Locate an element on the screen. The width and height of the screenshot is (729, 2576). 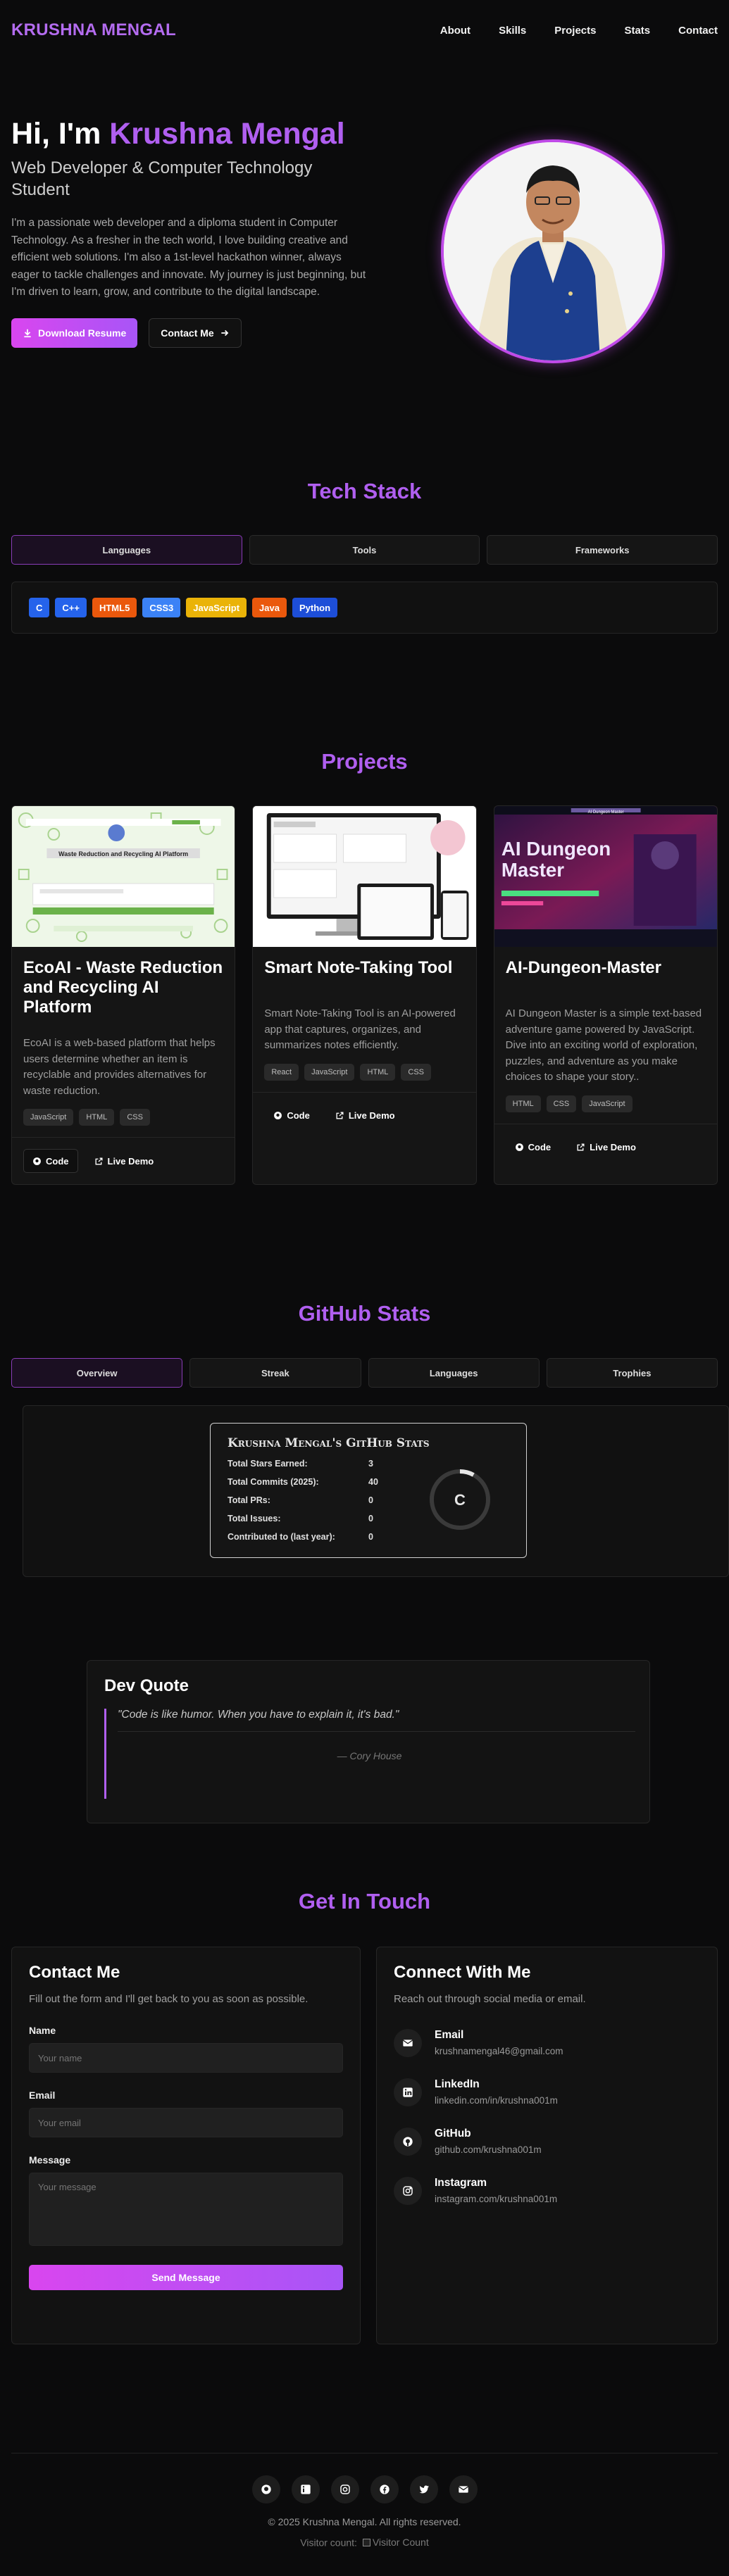
download-resume-button: Download Resume is located at coordinates (74, 333).